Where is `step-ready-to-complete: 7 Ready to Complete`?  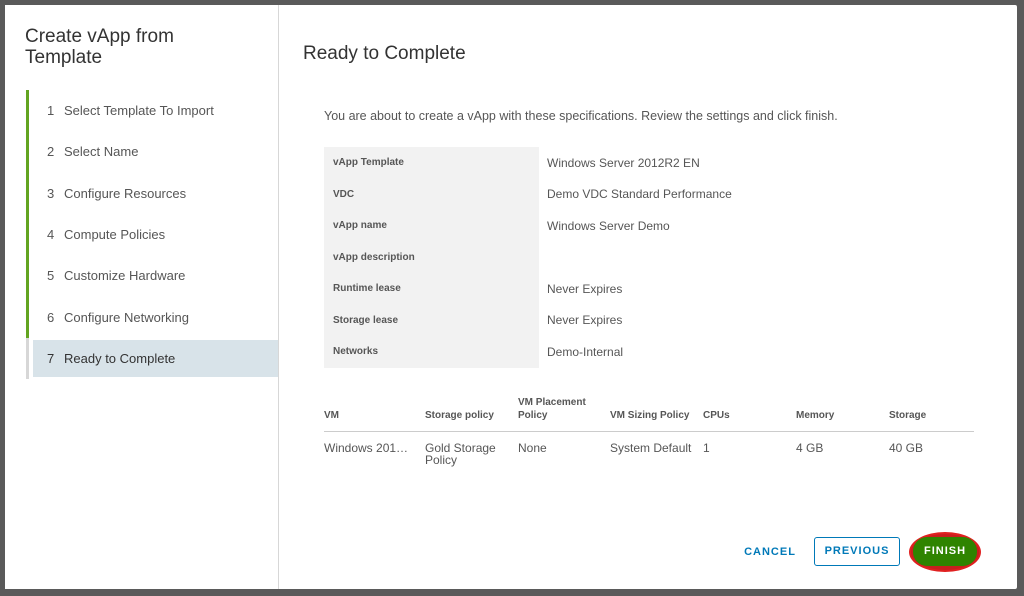 step-ready-to-complete: 7 Ready to Complete is located at coordinates (152, 358).